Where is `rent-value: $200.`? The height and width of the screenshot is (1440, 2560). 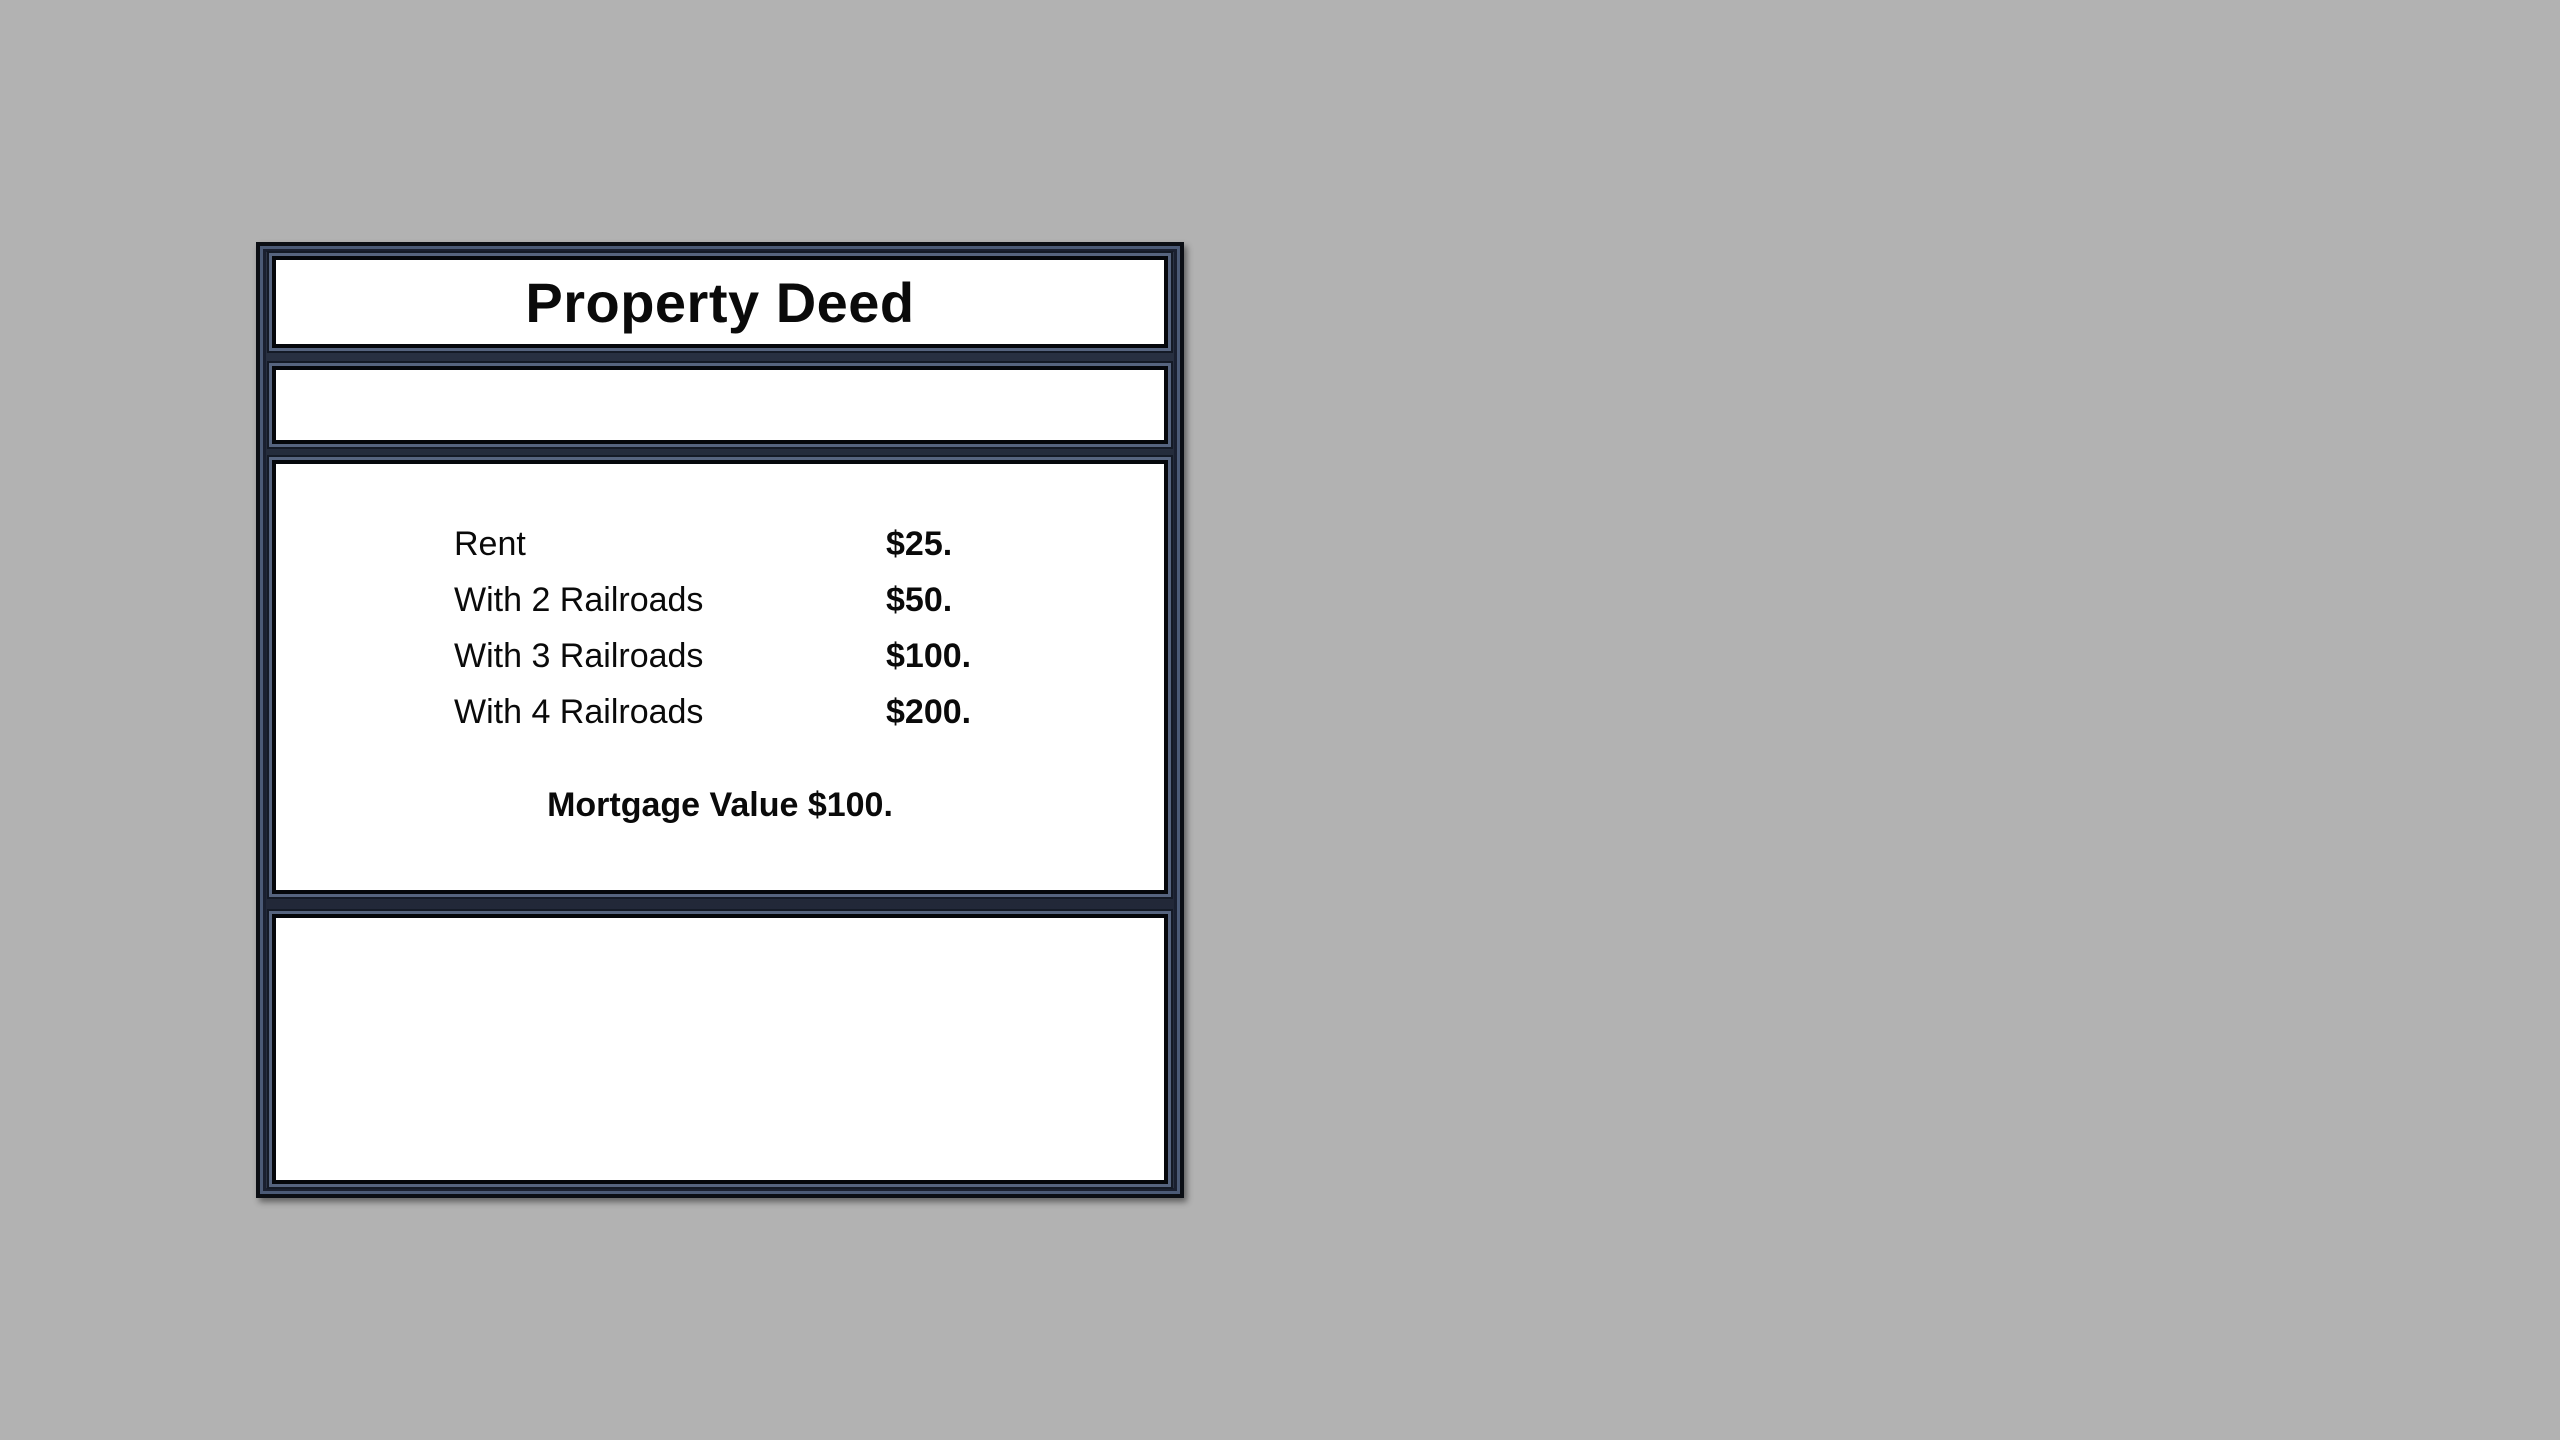
rent-value: $200. is located at coordinates (929, 712).